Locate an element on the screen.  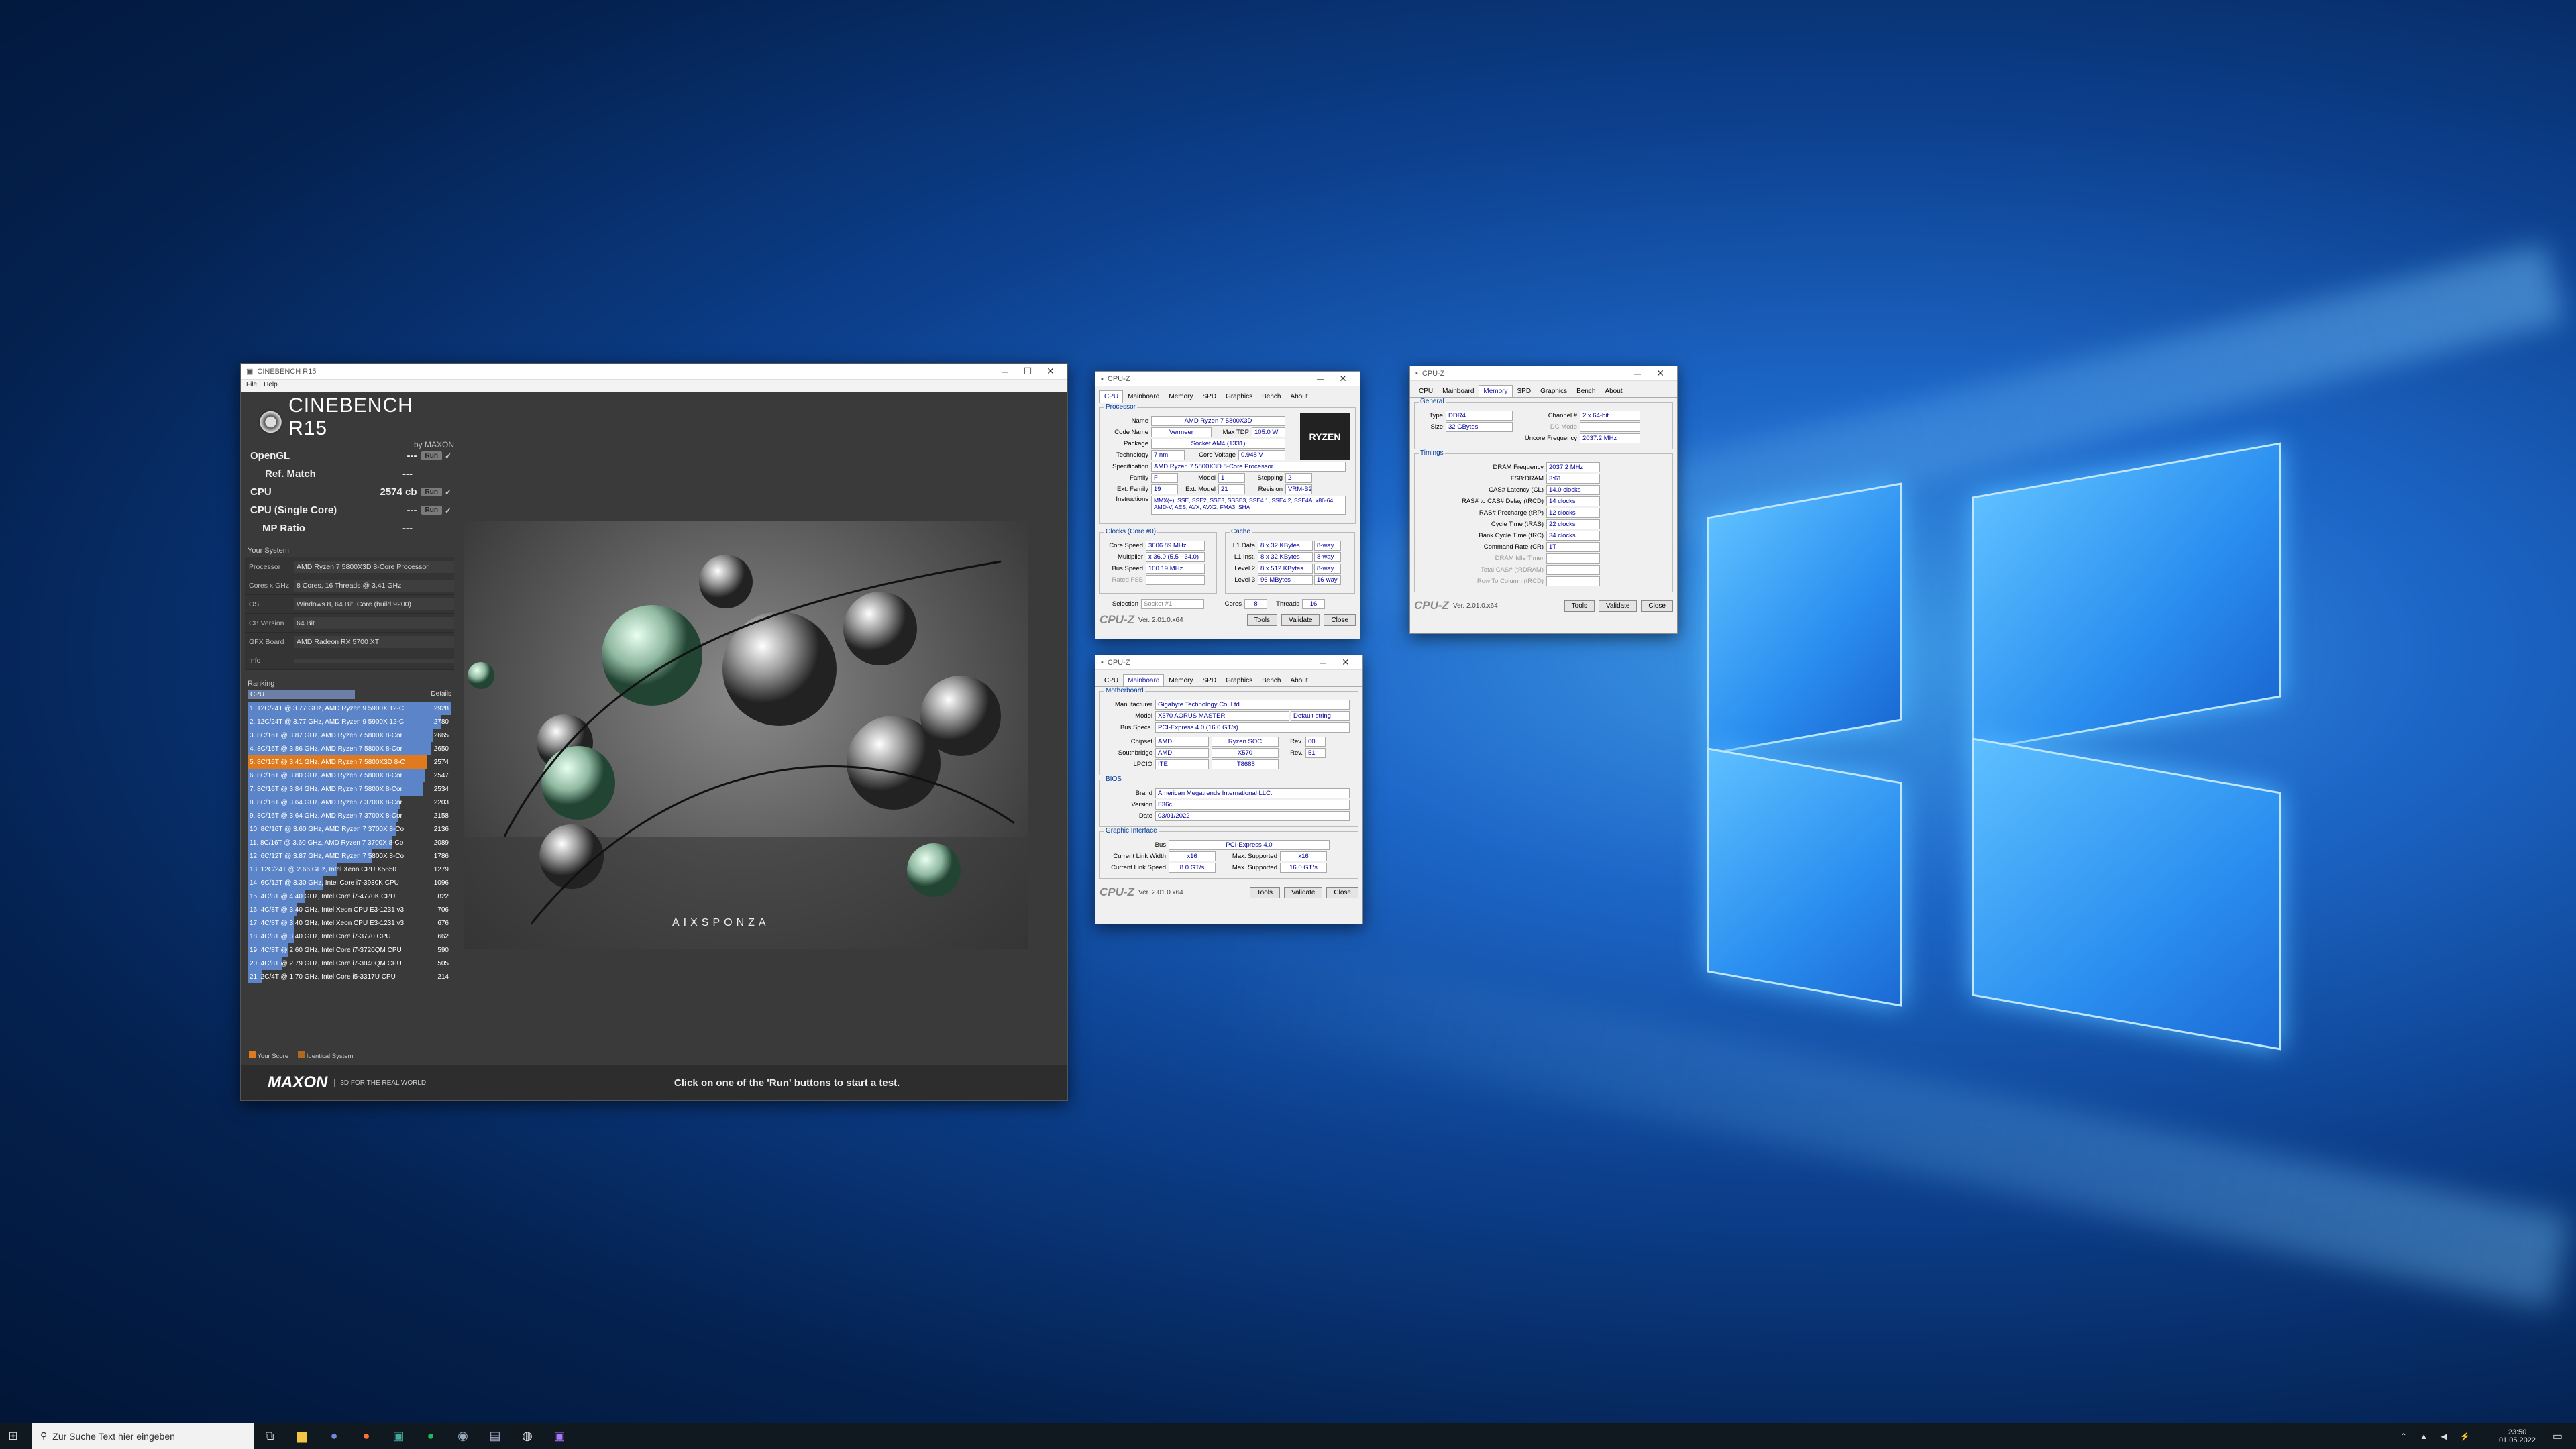
file-explorer-icon: ▆ is located at coordinates (302, 1436).